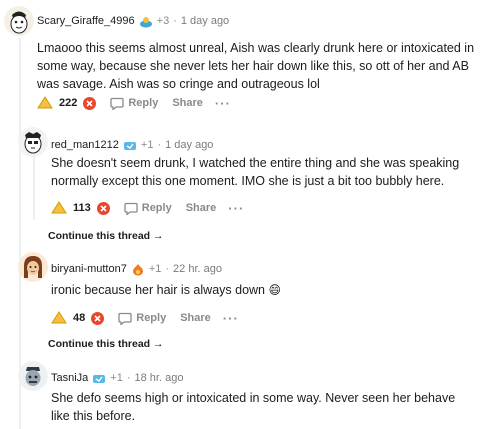 Image resolution: width=496 pixels, height=429 pixels. What do you see at coordinates (266, 290) in the screenshot?
I see `comment-body: ironic because her hair is always down 😄` at bounding box center [266, 290].